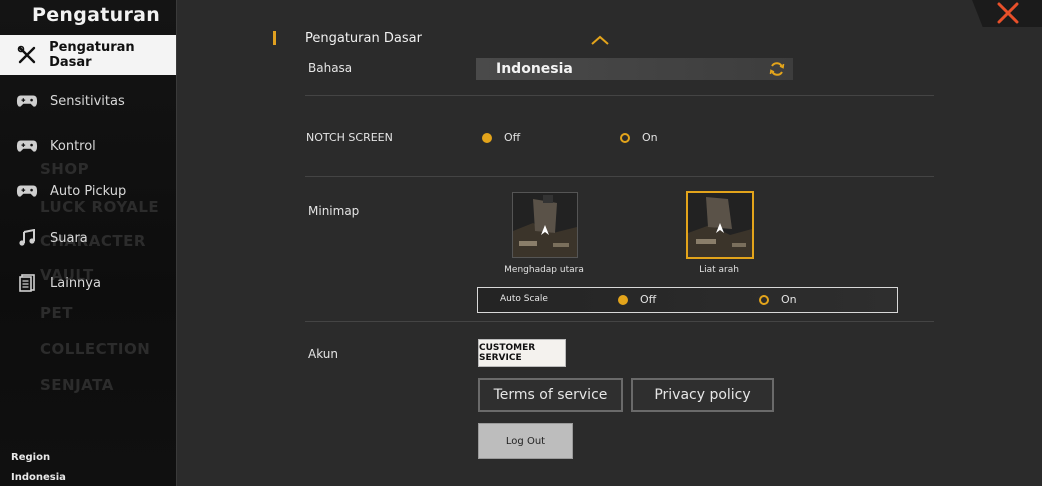 This screenshot has width=1042, height=486. I want to click on terms-of-service-button: Terms of service, so click(550, 395).